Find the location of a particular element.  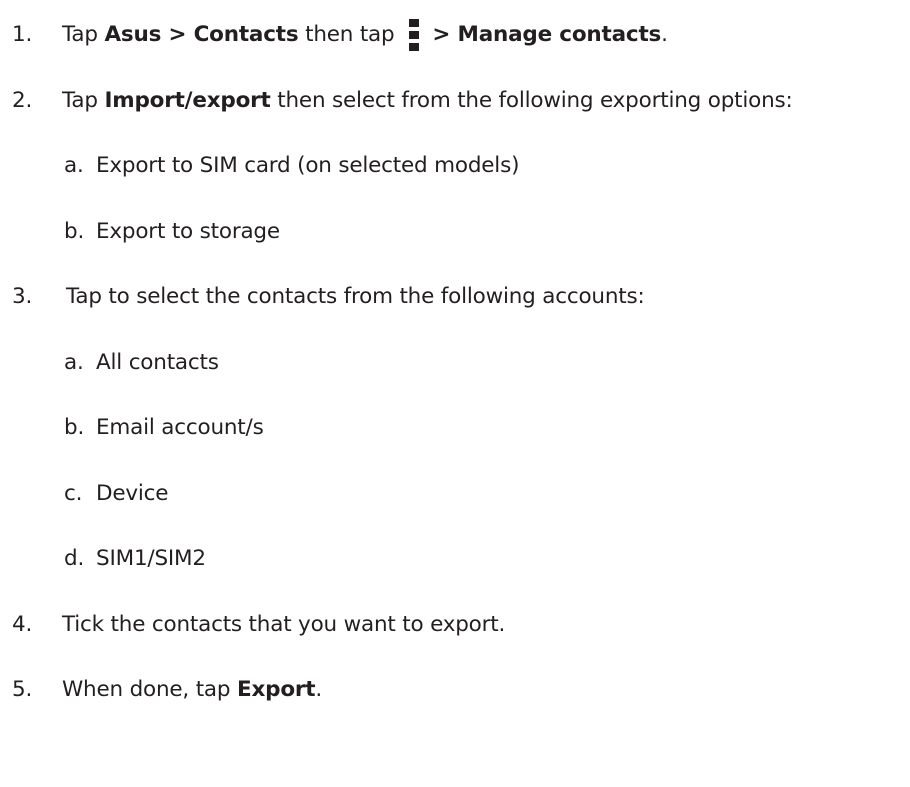

option-letter: c. is located at coordinates (73, 493).